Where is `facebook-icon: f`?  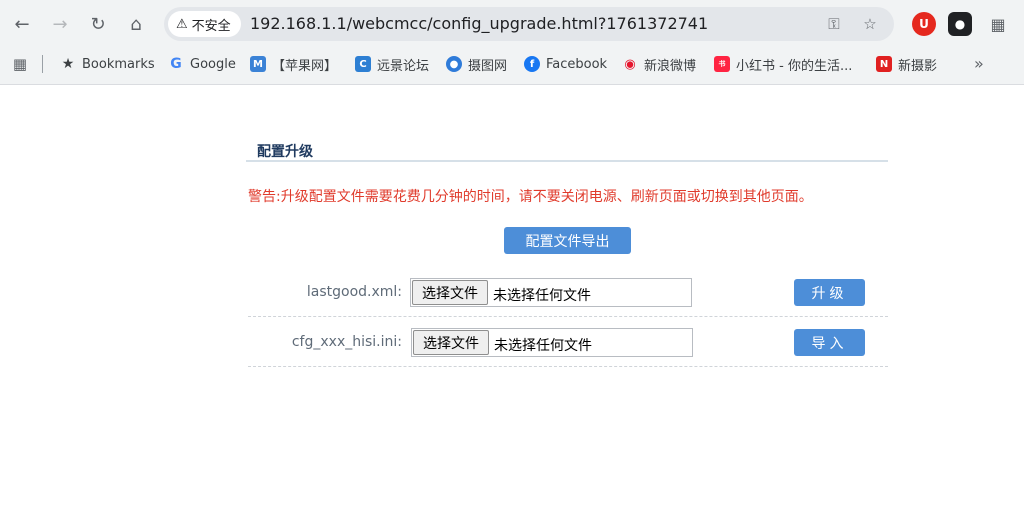
facebook-icon: f is located at coordinates (532, 64).